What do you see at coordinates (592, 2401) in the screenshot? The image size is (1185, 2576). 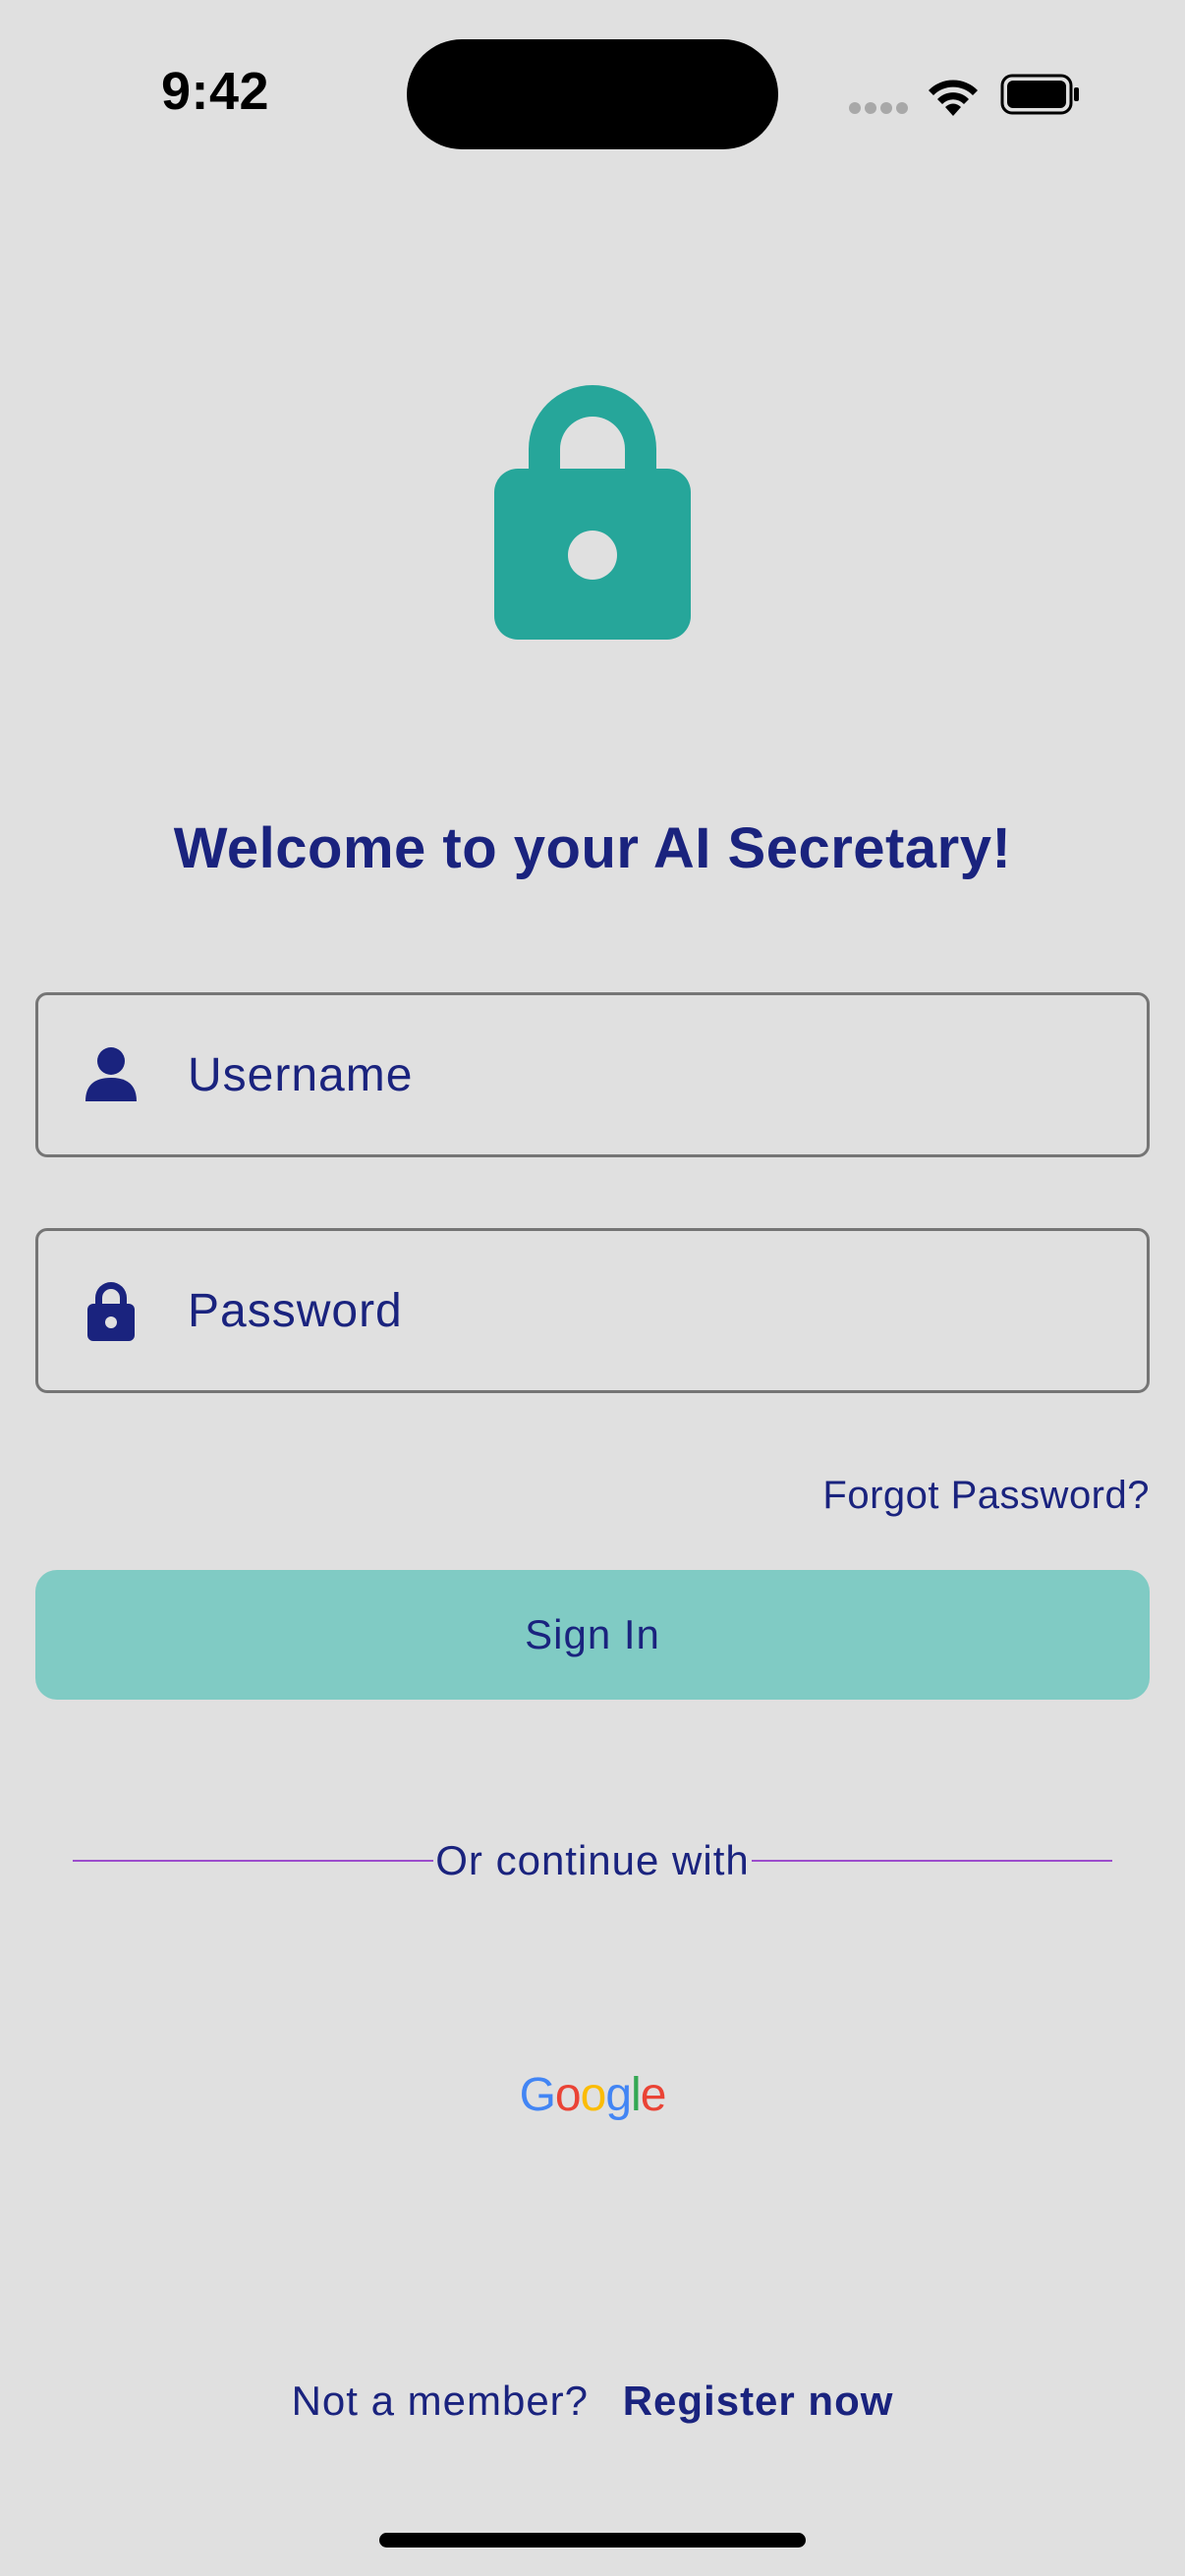 I see `register-row: Not a member? Register now` at bounding box center [592, 2401].